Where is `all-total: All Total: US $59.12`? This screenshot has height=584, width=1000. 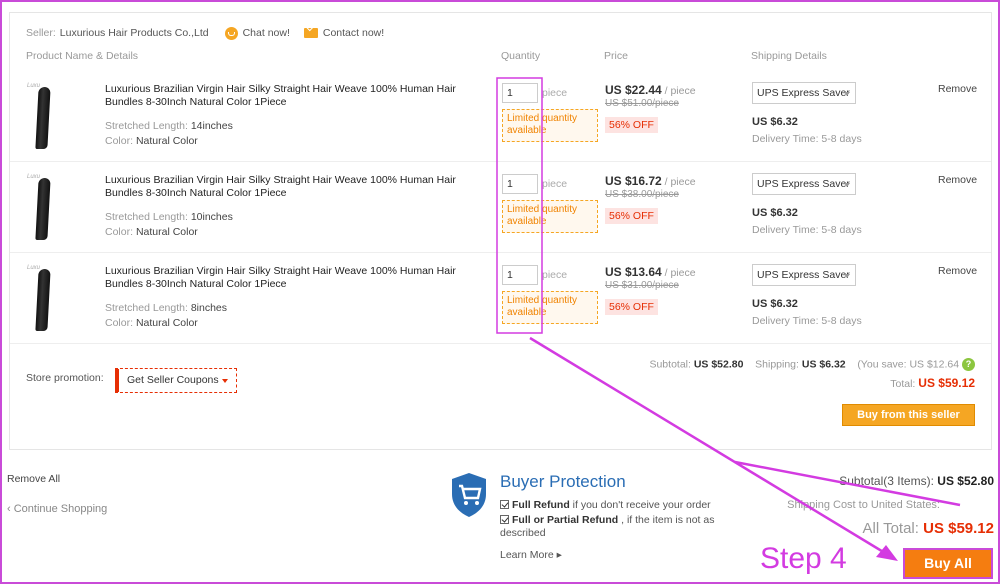 all-total: All Total: US $59.12 is located at coordinates (928, 528).